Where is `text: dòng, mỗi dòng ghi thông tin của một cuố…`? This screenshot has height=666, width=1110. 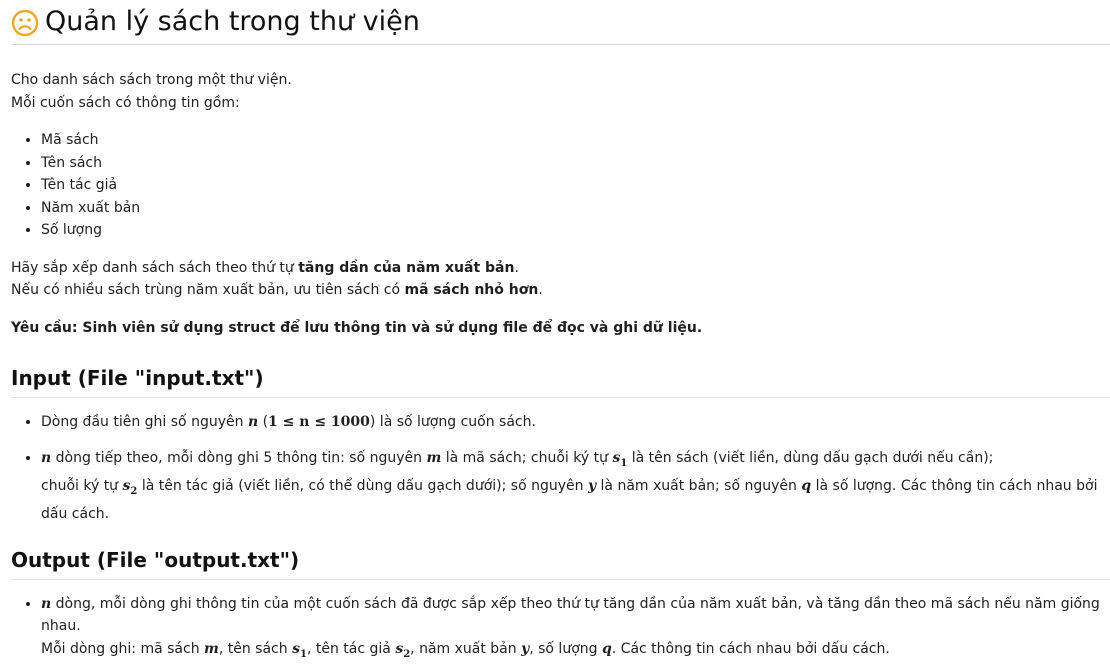 text: dòng, mỗi dòng ghi thông tin của một cuố… is located at coordinates (570, 615).